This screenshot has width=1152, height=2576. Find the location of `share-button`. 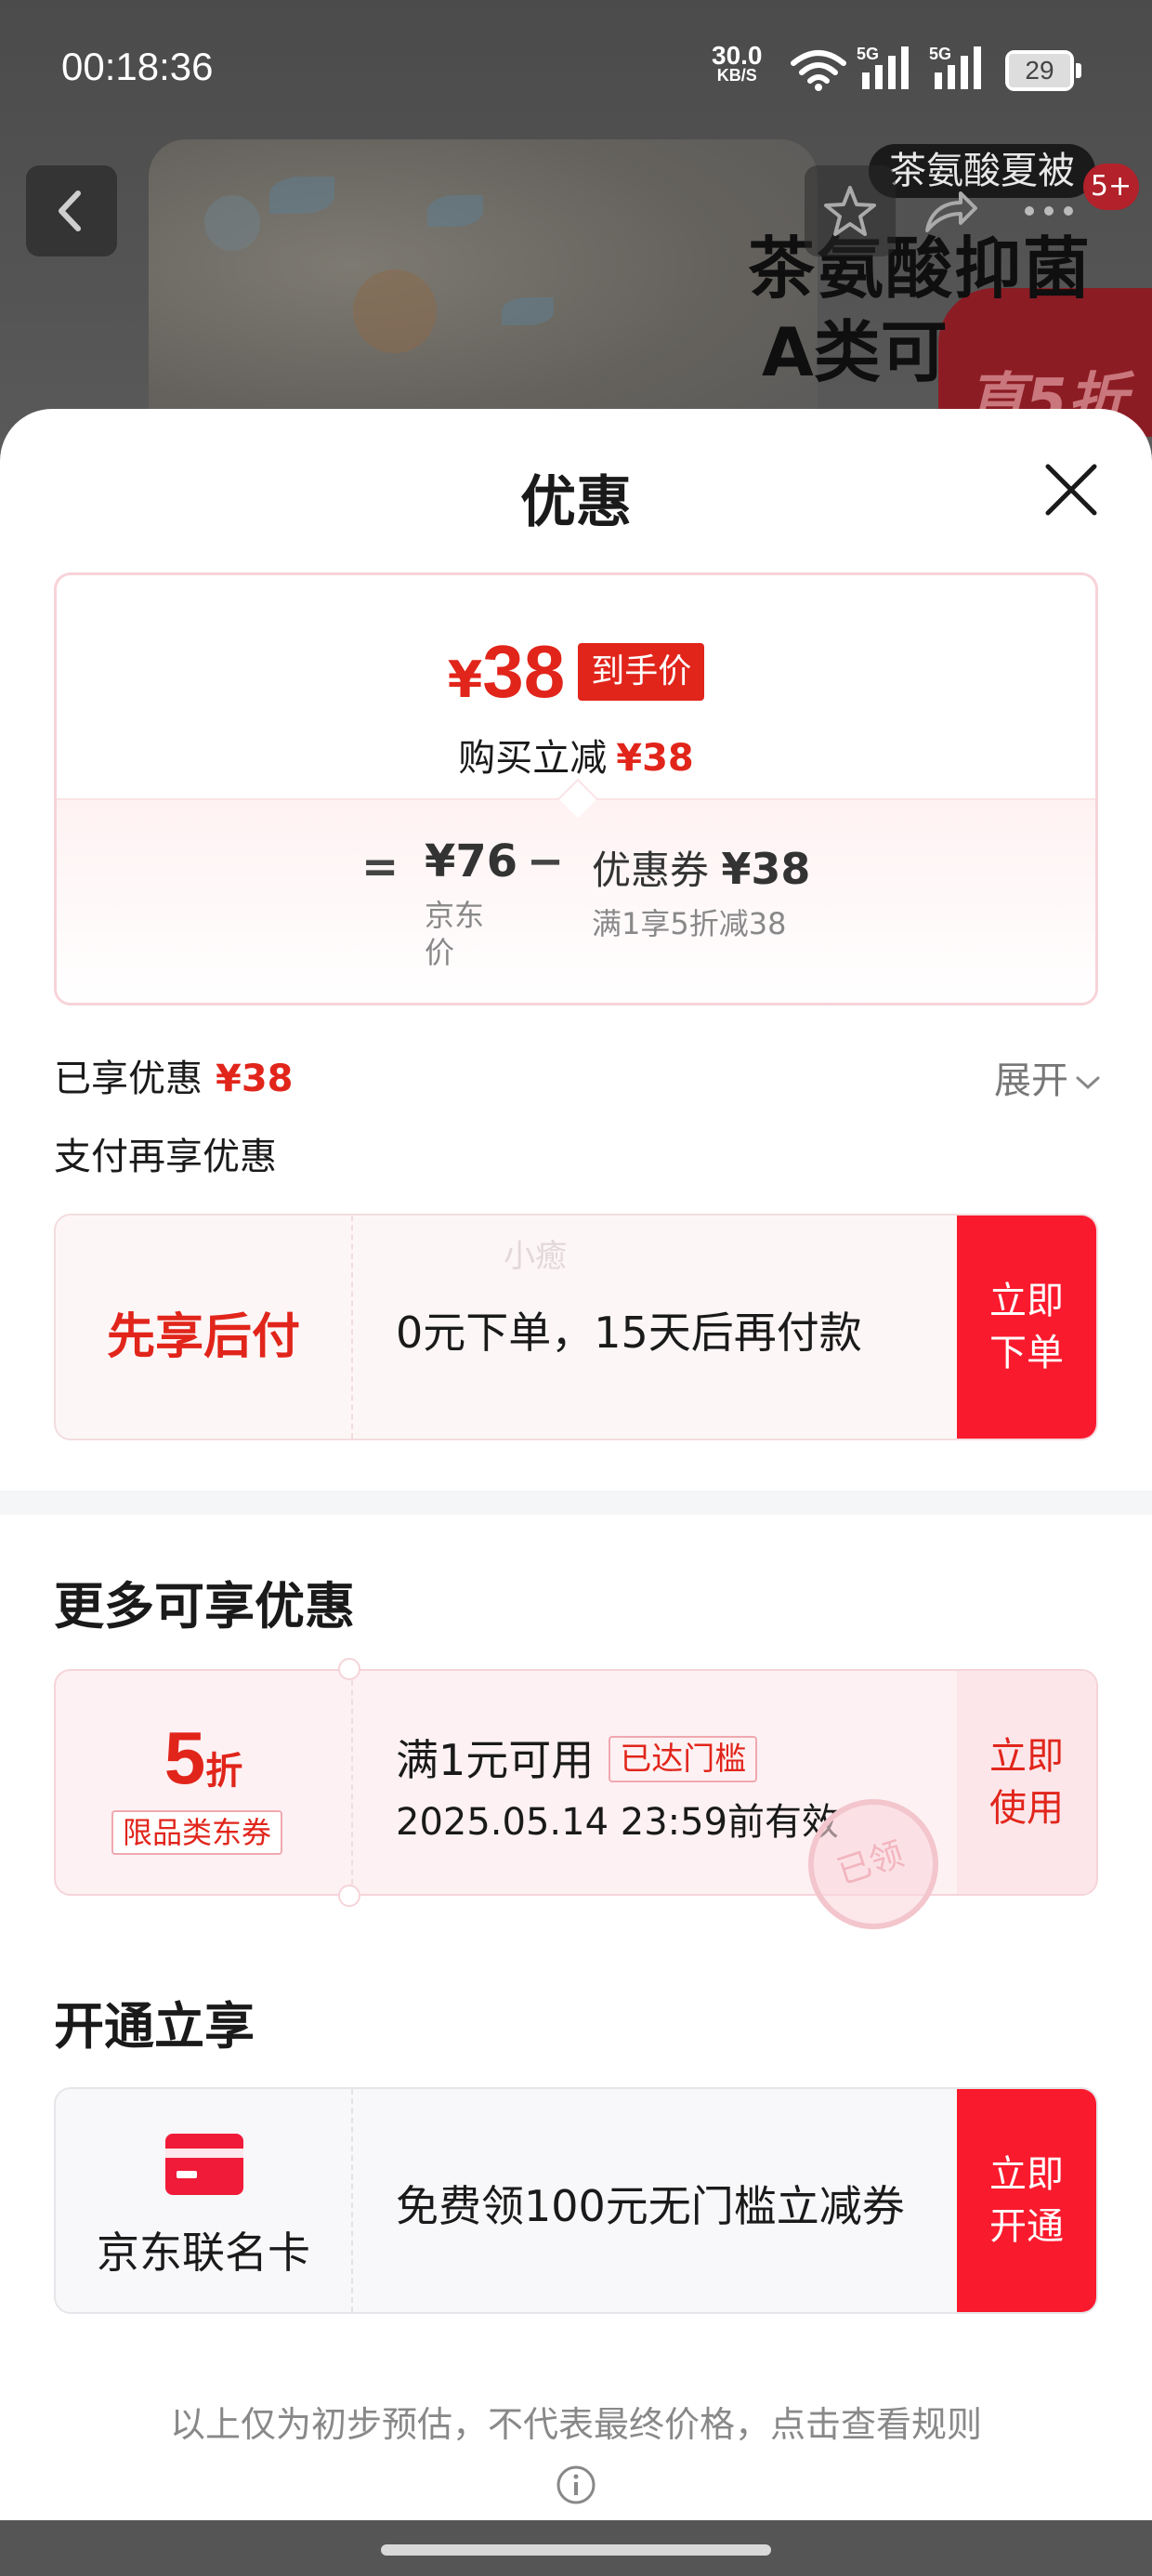

share-button is located at coordinates (946, 210).